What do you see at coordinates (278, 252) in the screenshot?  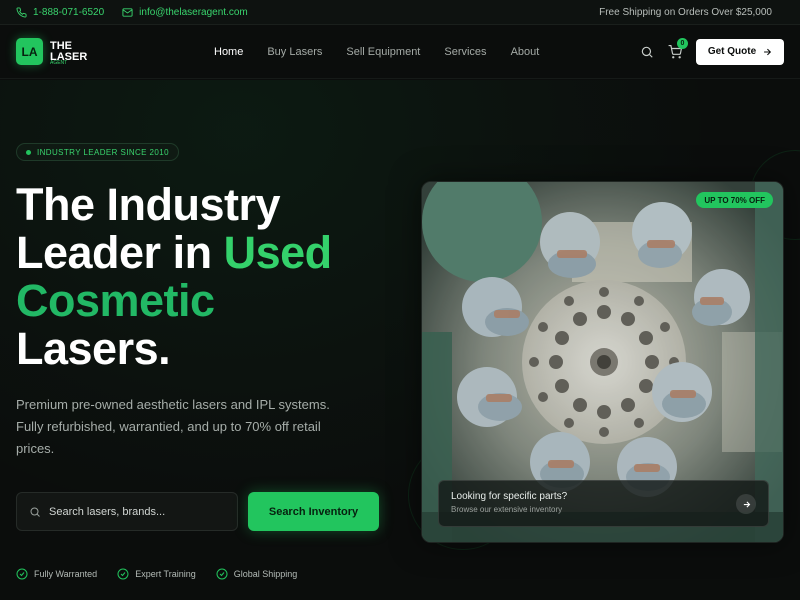 I see `headline-line-2b: Used` at bounding box center [278, 252].